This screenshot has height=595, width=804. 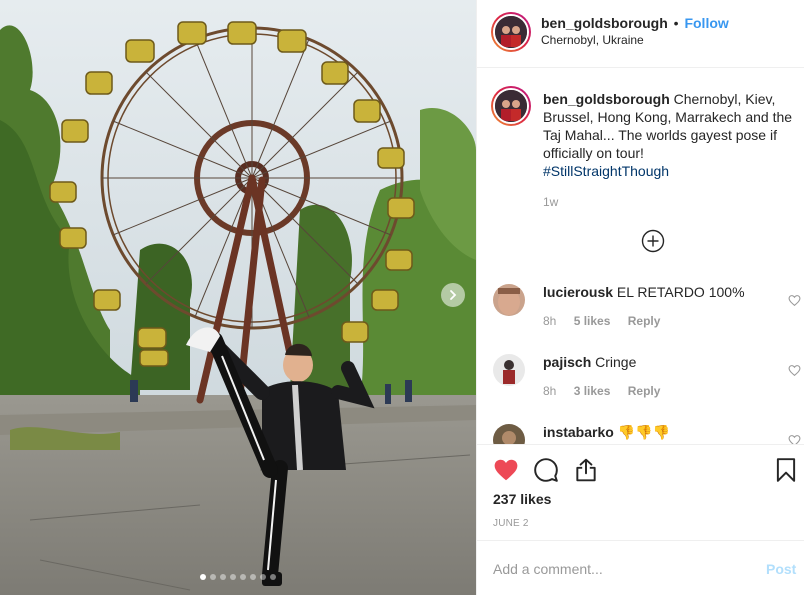 I want to click on share-icon, so click(x=586, y=470).